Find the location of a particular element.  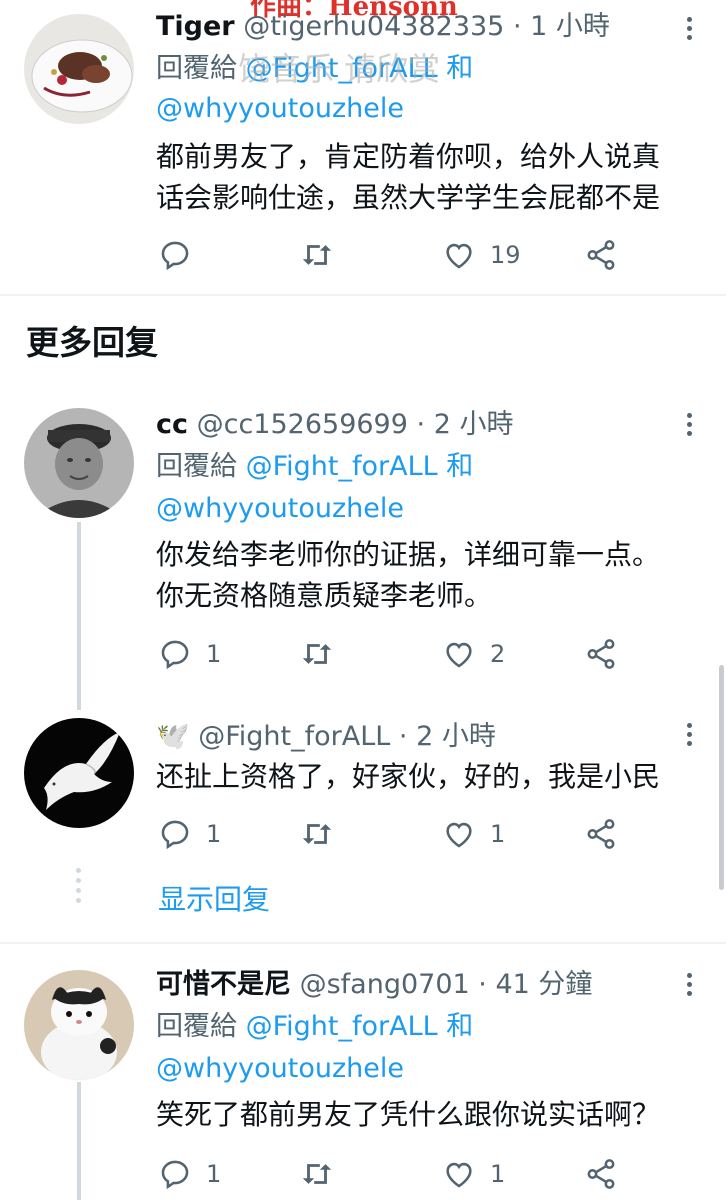

reply-and: 和 is located at coordinates (460, 466).